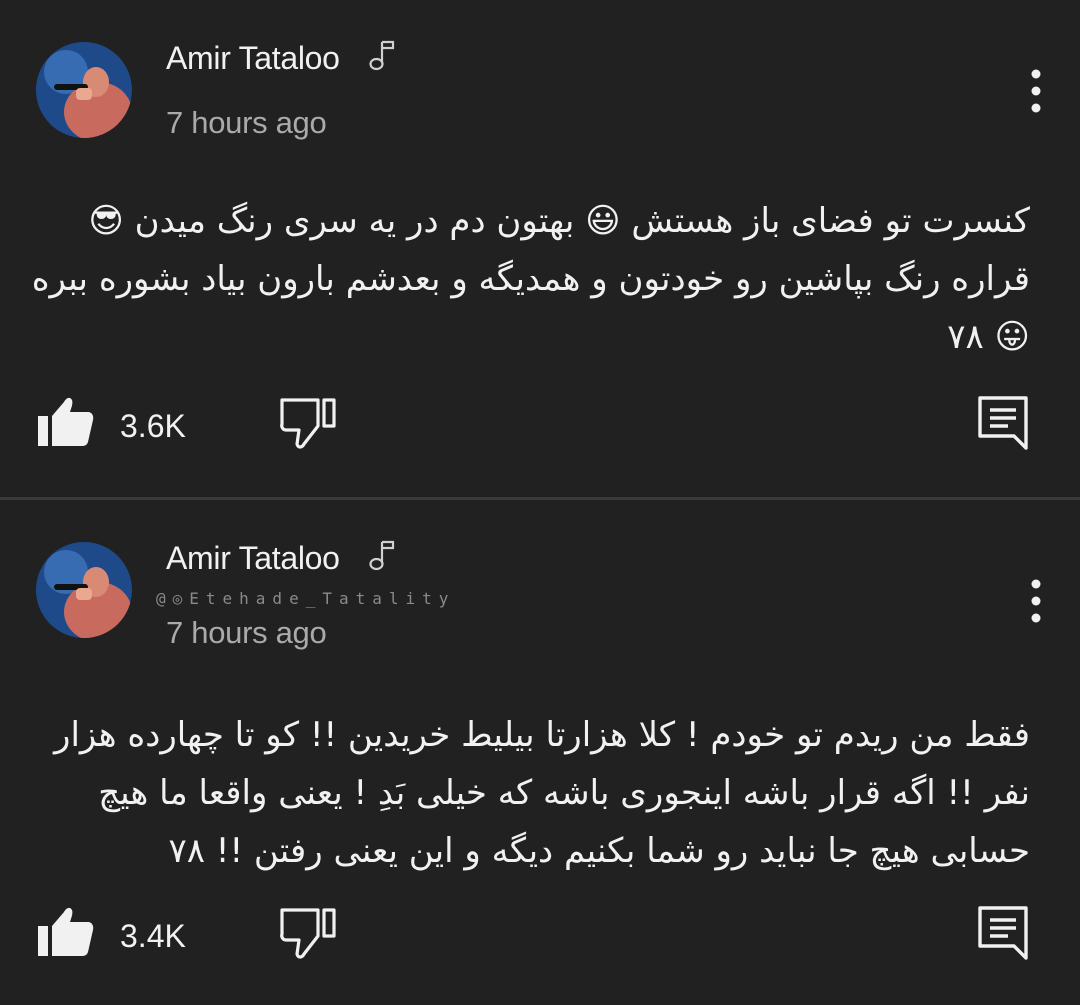 This screenshot has height=1005, width=1080. Describe the element at coordinates (306, 598) in the screenshot. I see `watermark-text: @◎Etehade_Tatality` at that location.